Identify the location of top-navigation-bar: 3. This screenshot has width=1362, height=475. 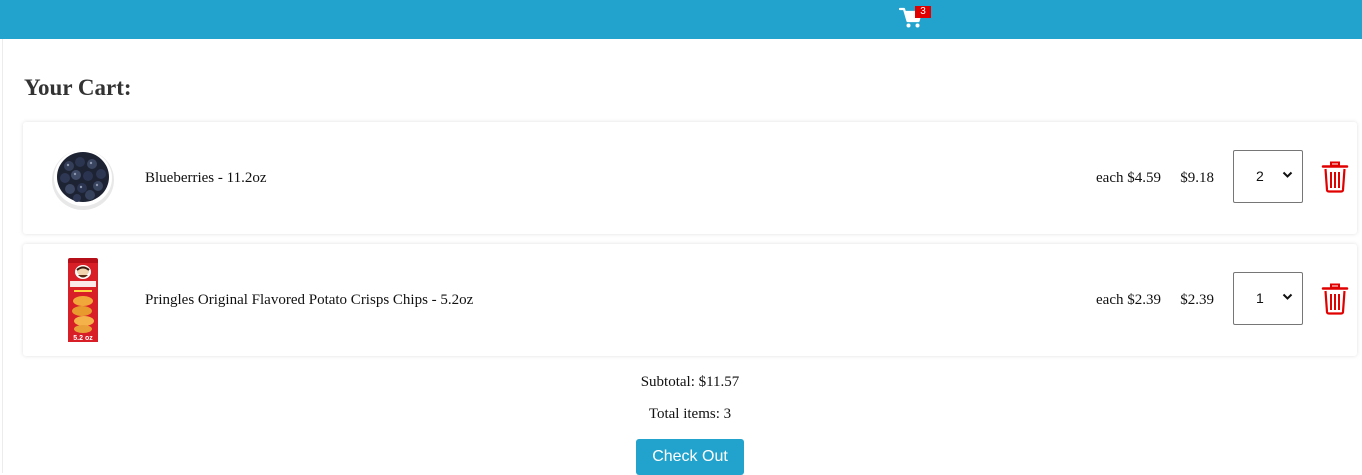
(681, 19).